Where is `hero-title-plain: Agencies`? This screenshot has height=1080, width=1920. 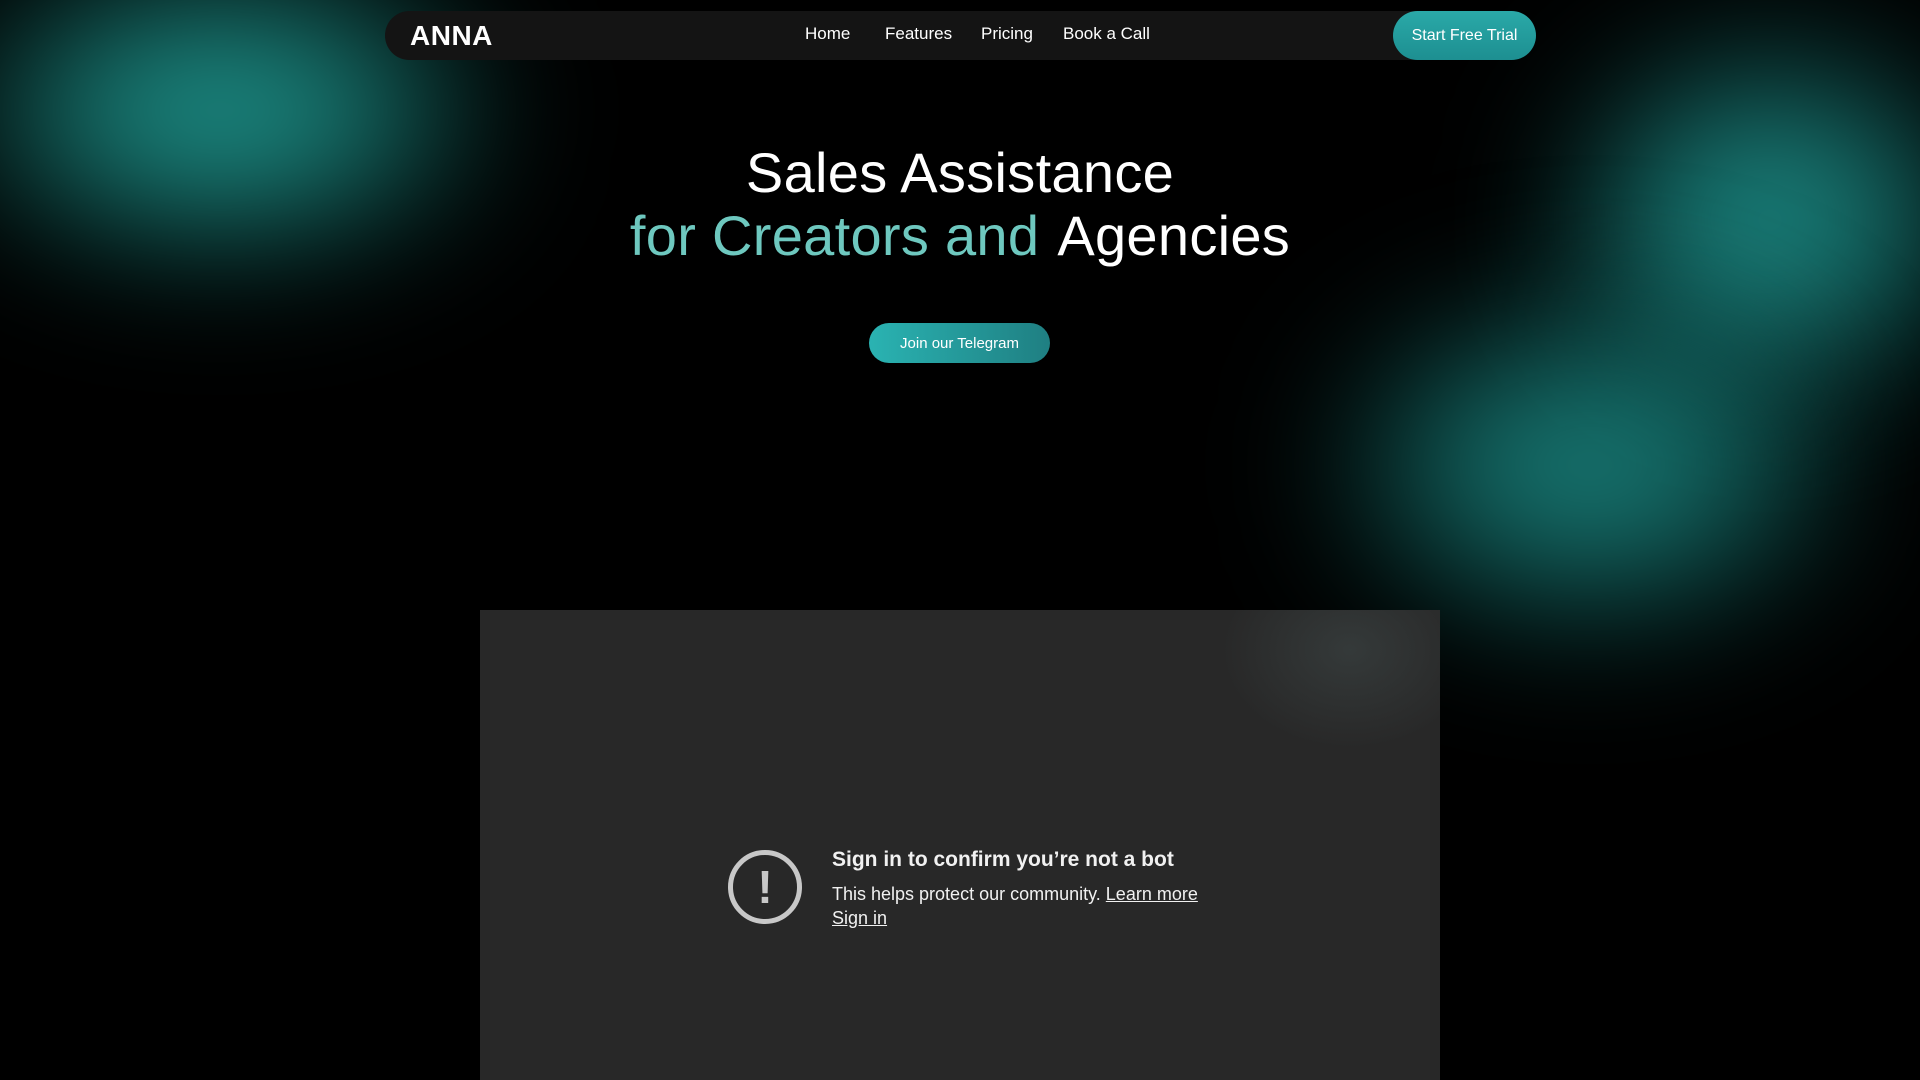 hero-title-plain: Agencies is located at coordinates (1174, 235).